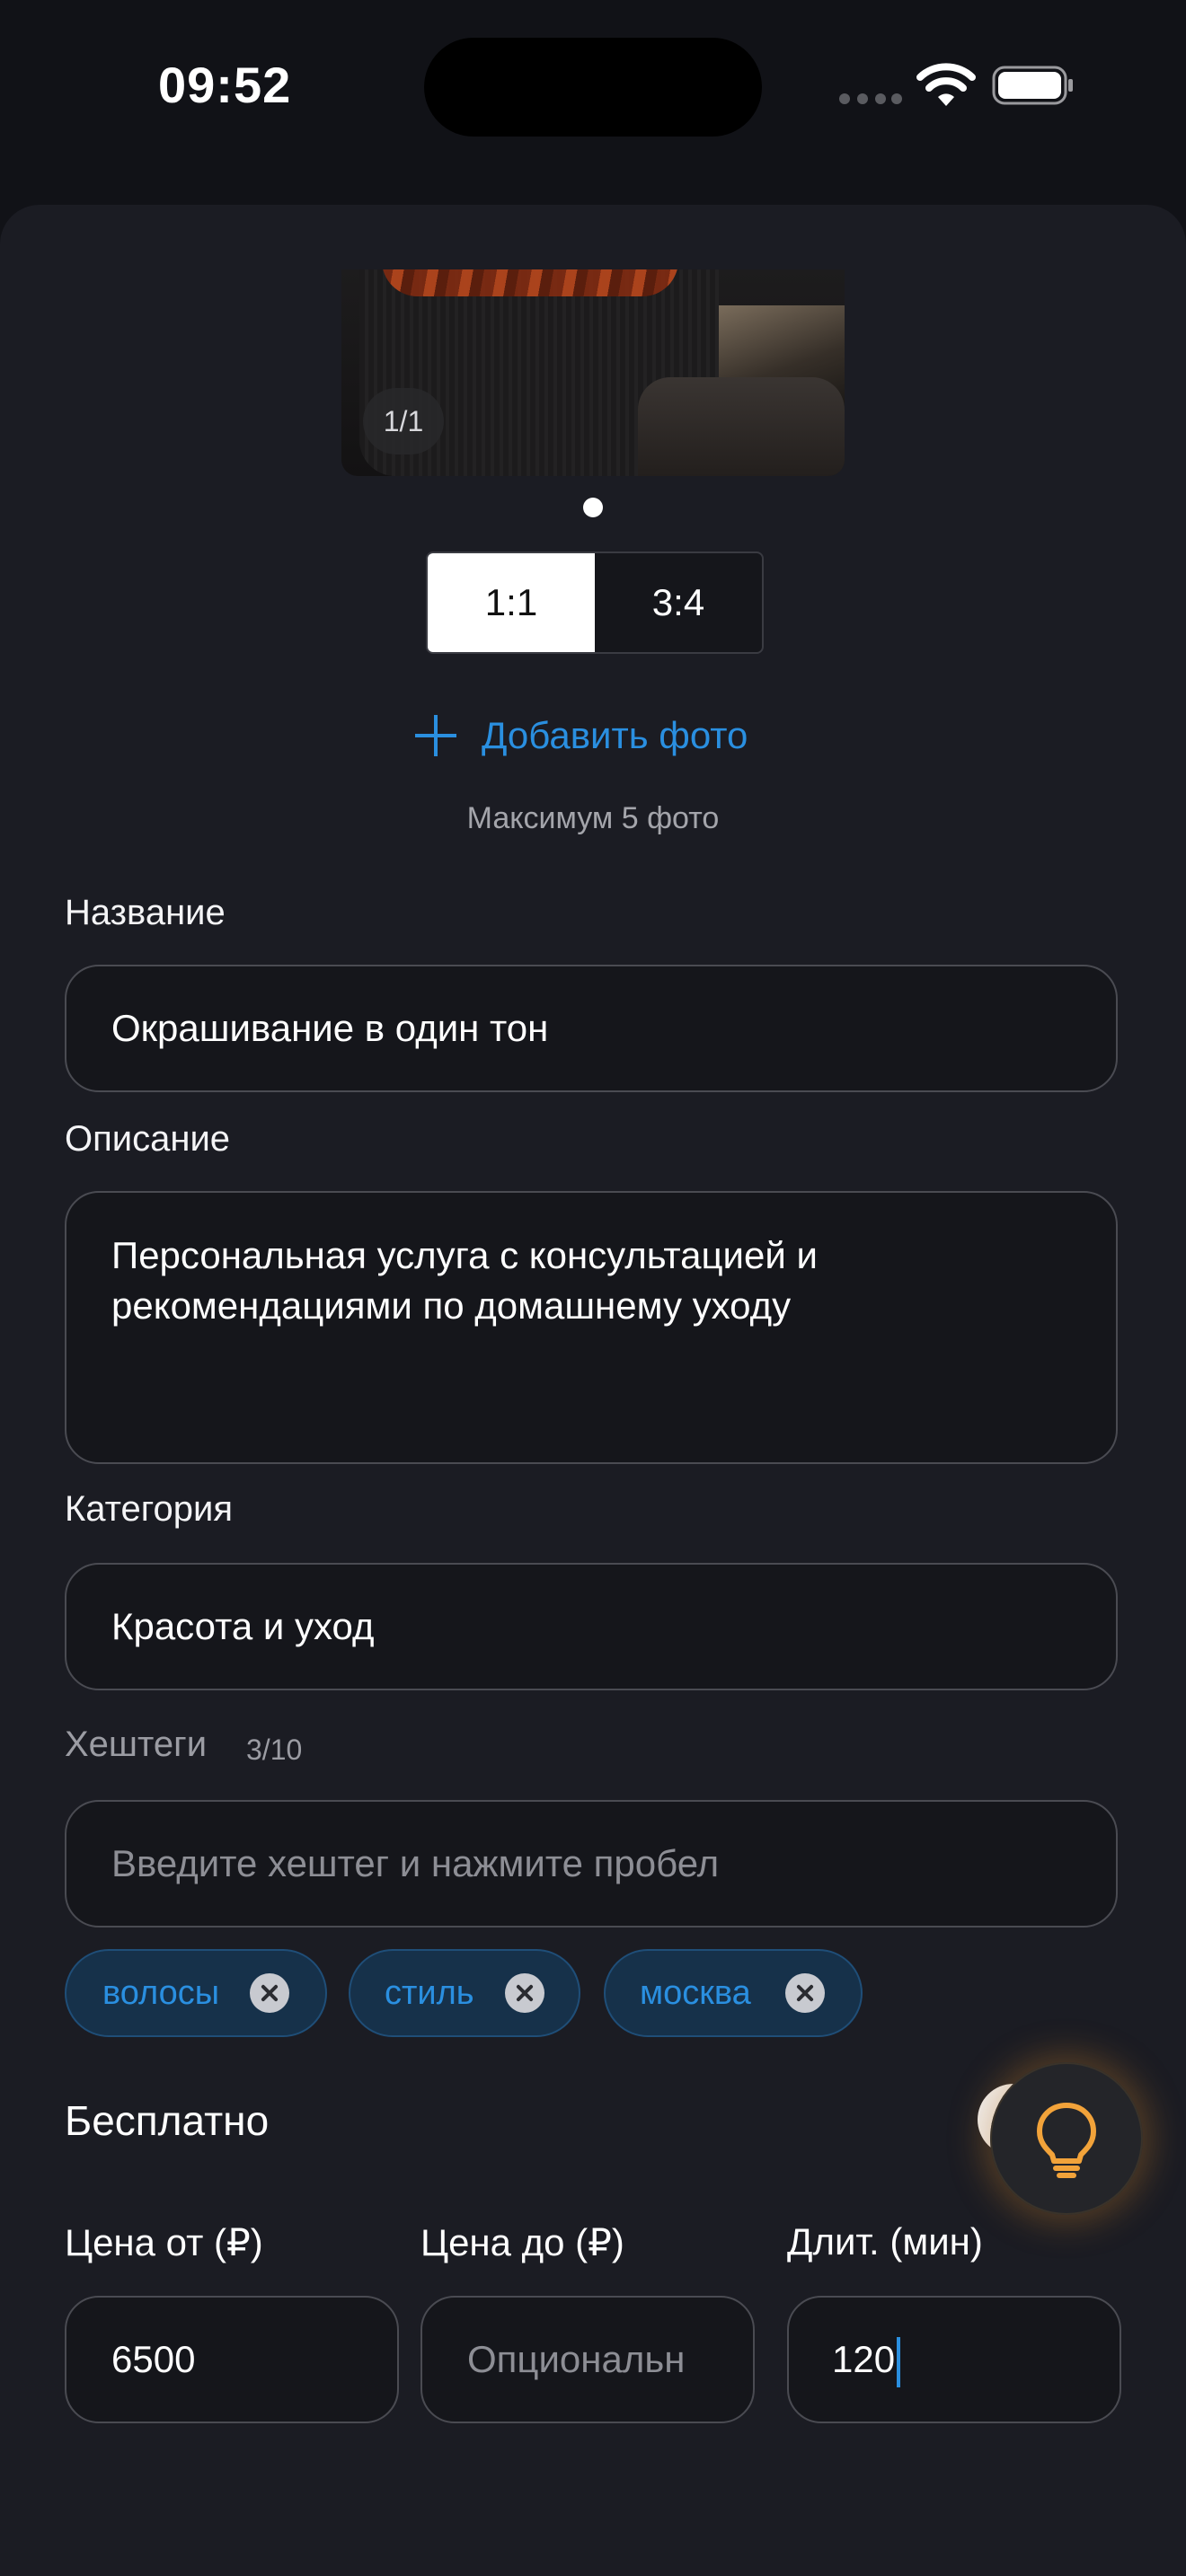 This screenshot has width=1186, height=2576. What do you see at coordinates (274, 1750) in the screenshot?
I see `hashtags-count: 3/10` at bounding box center [274, 1750].